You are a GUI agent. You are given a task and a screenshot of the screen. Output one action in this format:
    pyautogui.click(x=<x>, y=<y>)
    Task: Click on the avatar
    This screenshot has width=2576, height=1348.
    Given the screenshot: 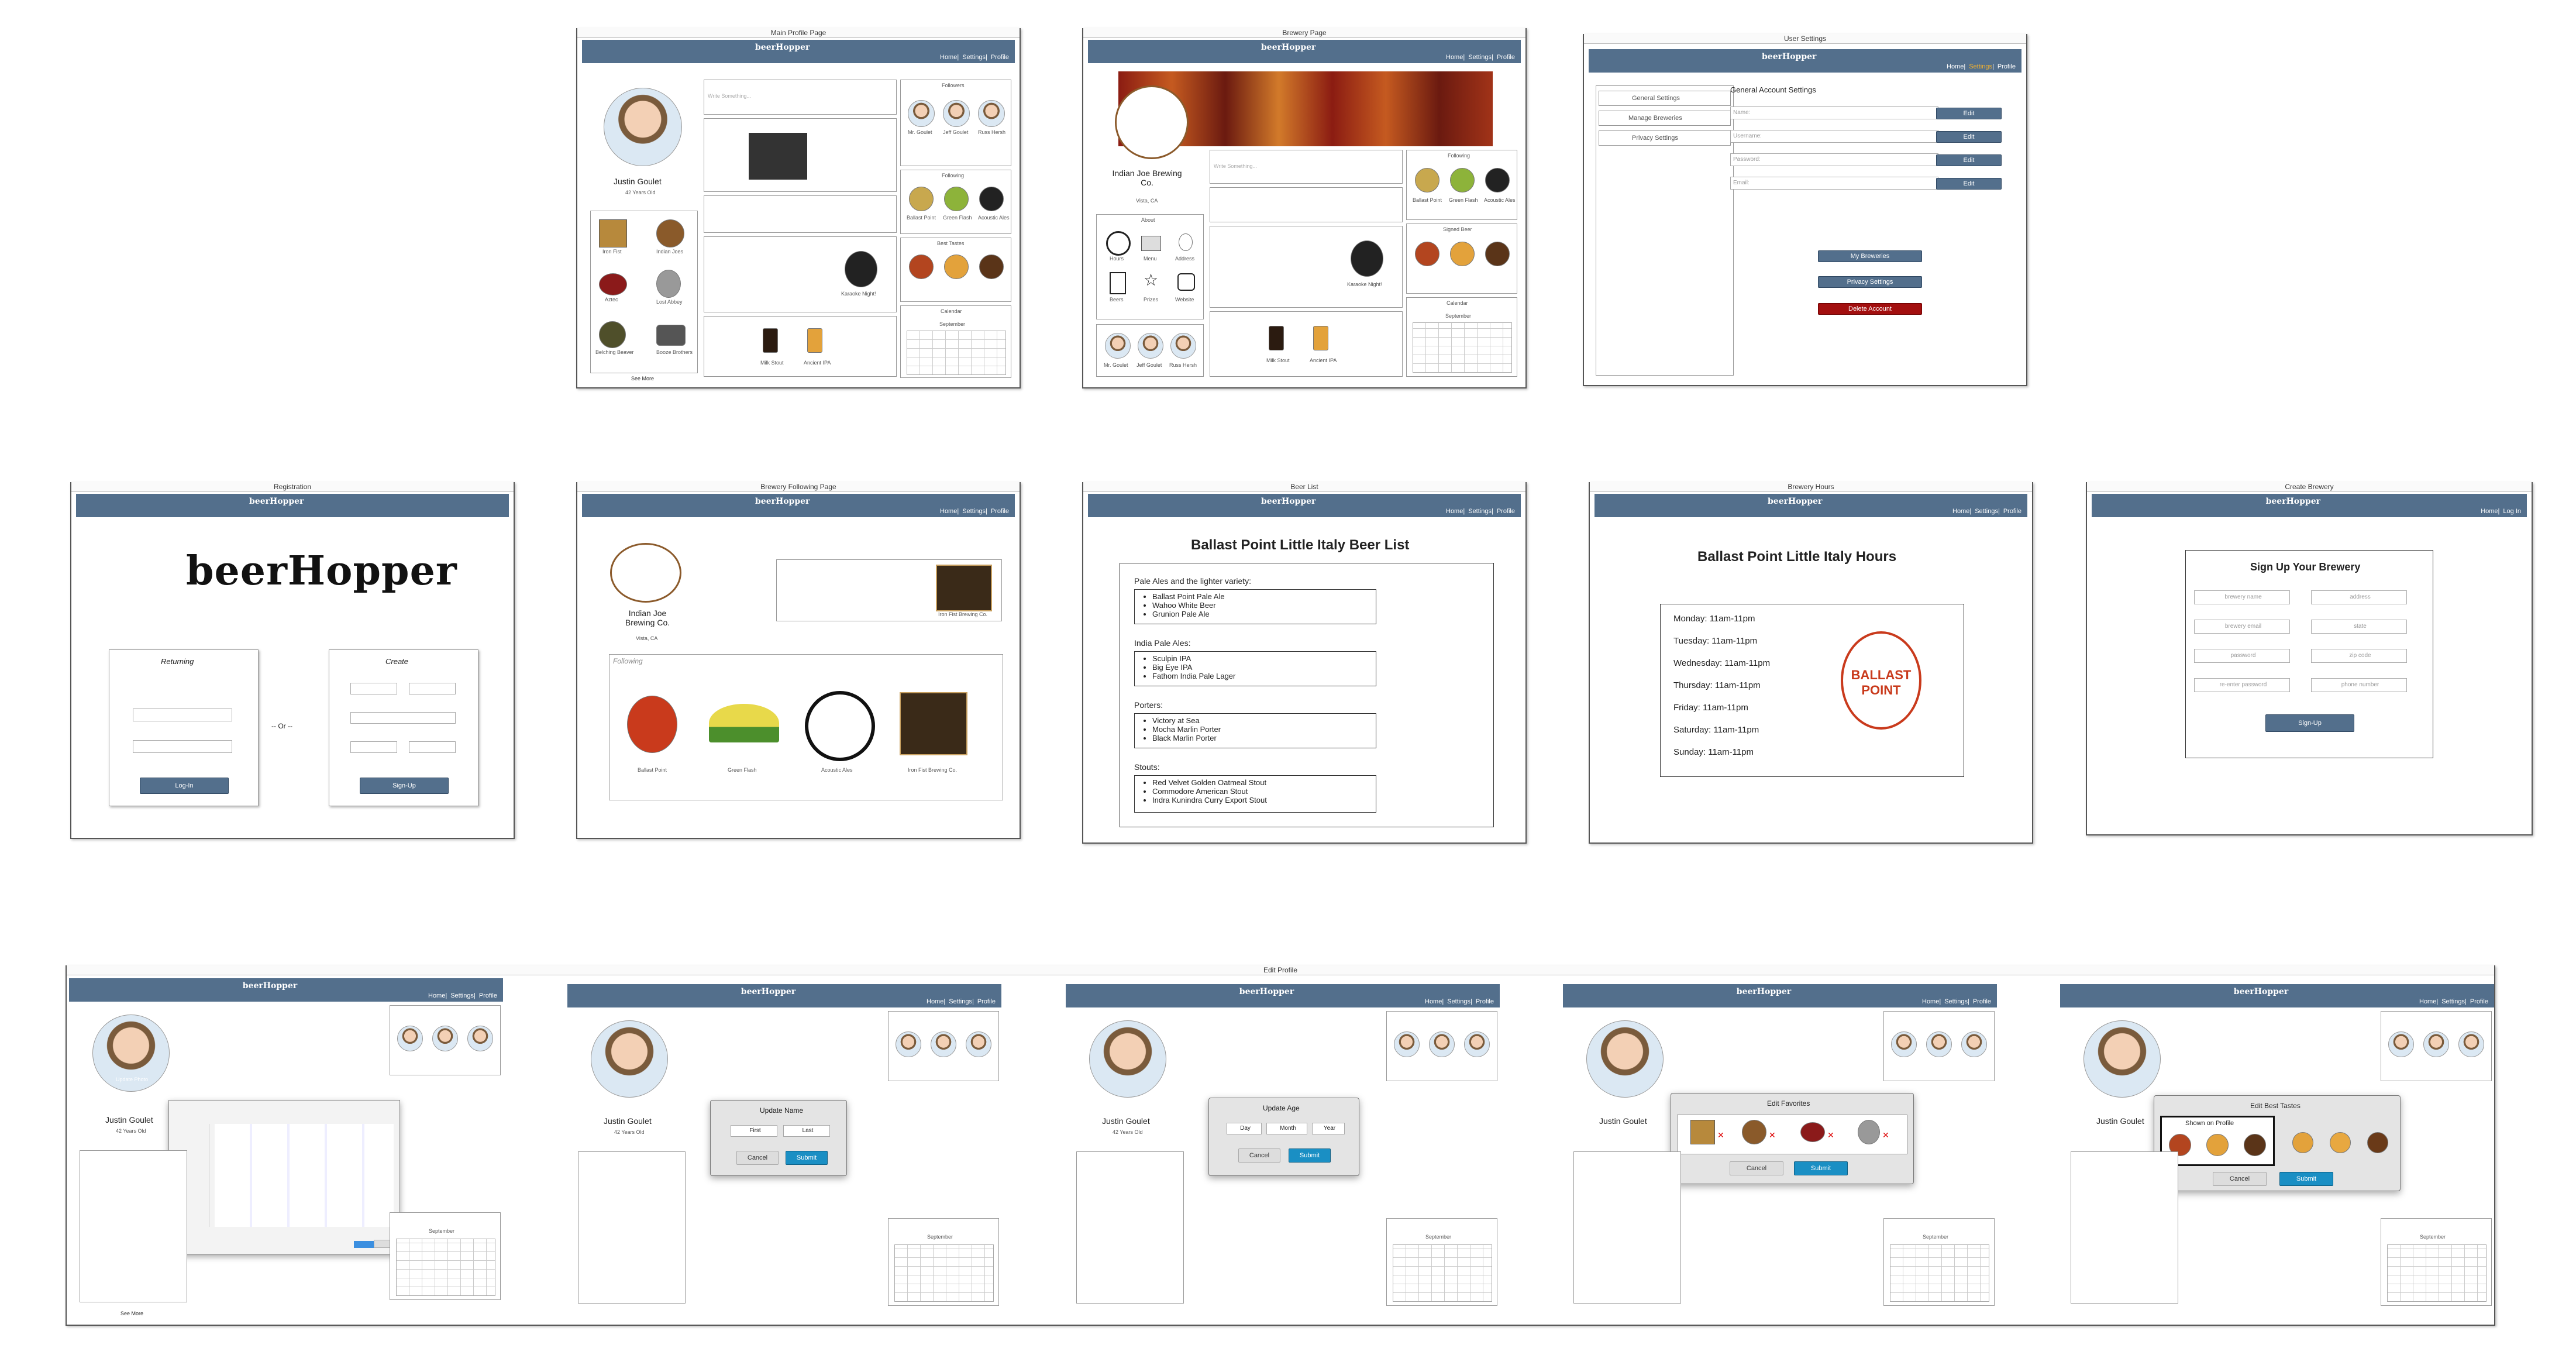 What is the action you would take?
    pyautogui.click(x=1625, y=1059)
    